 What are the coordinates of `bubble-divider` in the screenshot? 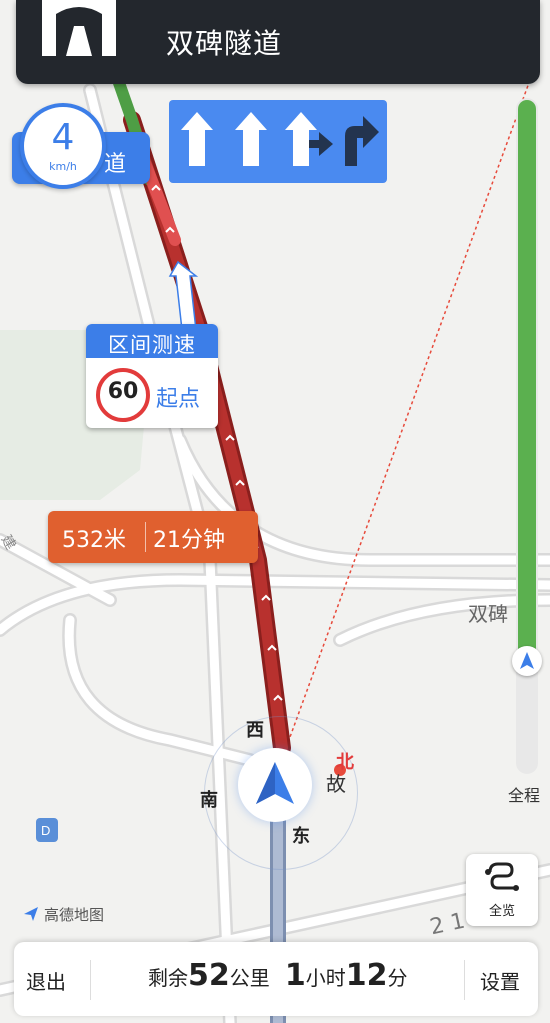 It's located at (145, 537).